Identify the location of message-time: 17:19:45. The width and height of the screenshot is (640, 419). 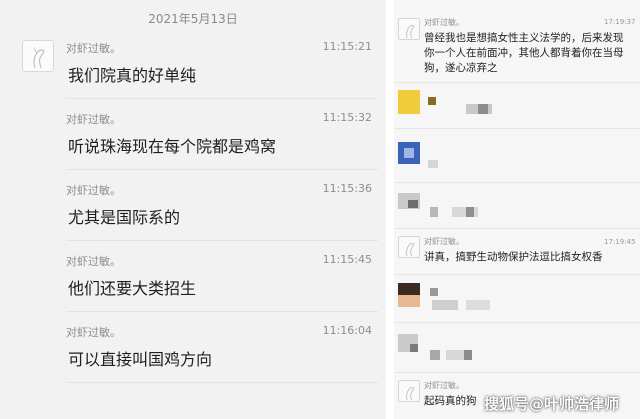
(620, 242).